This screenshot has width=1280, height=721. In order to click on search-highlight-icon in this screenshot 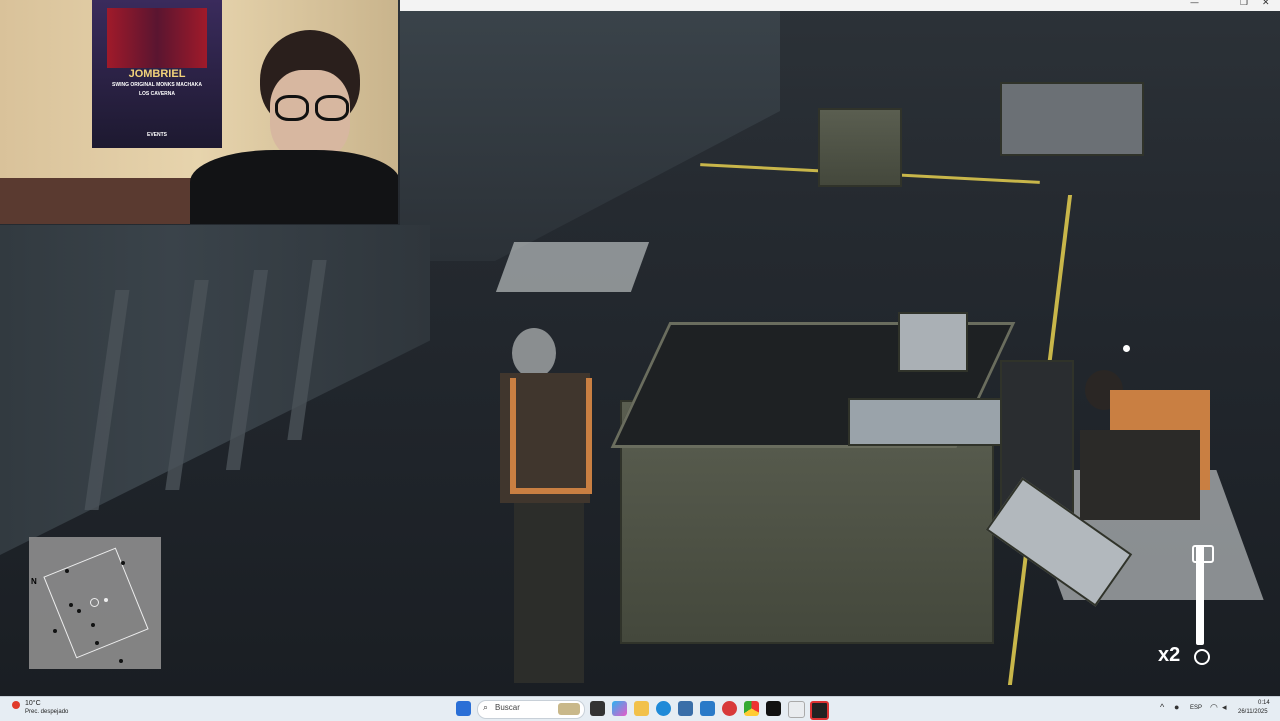, I will do `click(569, 709)`.